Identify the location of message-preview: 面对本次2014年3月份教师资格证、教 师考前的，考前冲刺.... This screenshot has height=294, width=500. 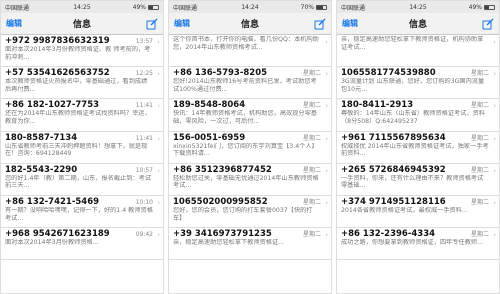
(78, 53).